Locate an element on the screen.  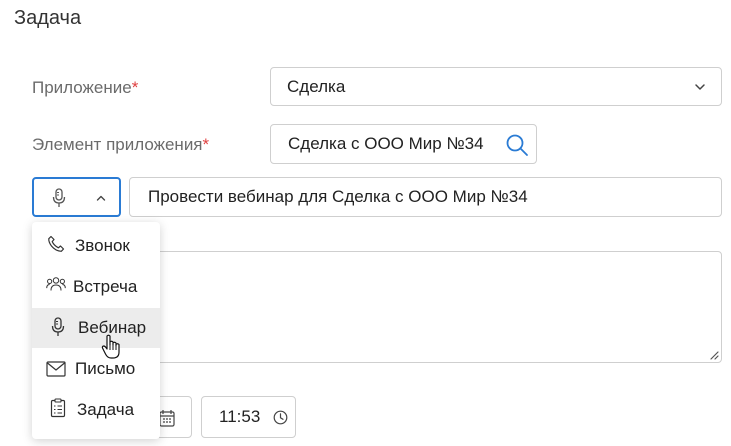
app-element-field: Сделка с ООО Мир №34 is located at coordinates (403, 144).